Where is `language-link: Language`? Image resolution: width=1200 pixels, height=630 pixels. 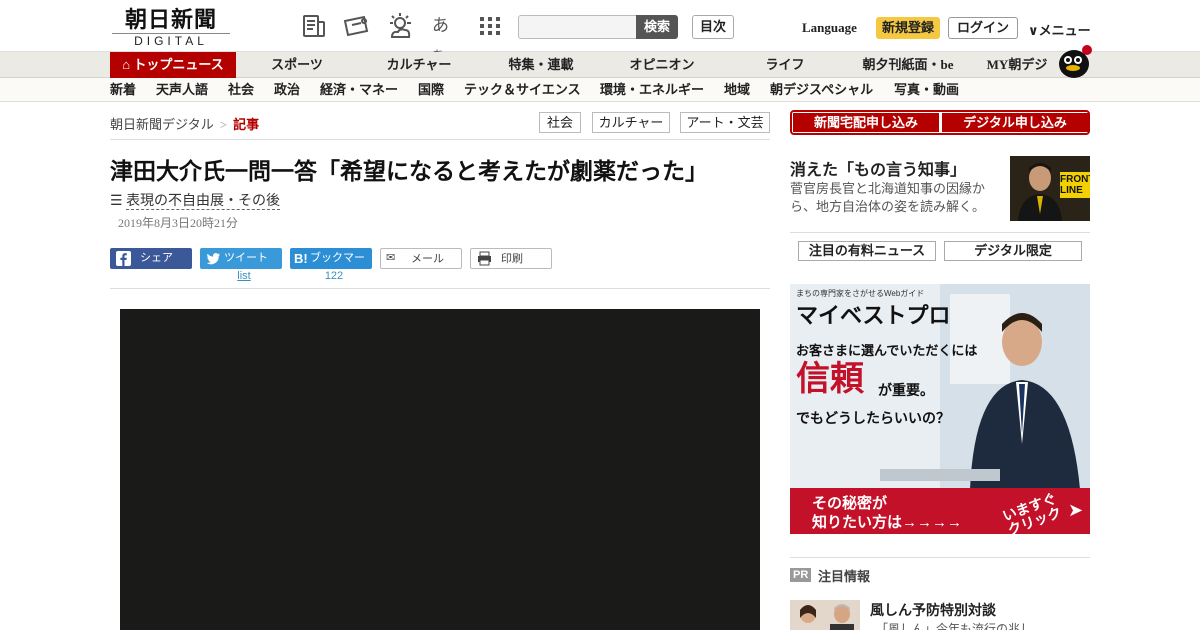 language-link: Language is located at coordinates (829, 28).